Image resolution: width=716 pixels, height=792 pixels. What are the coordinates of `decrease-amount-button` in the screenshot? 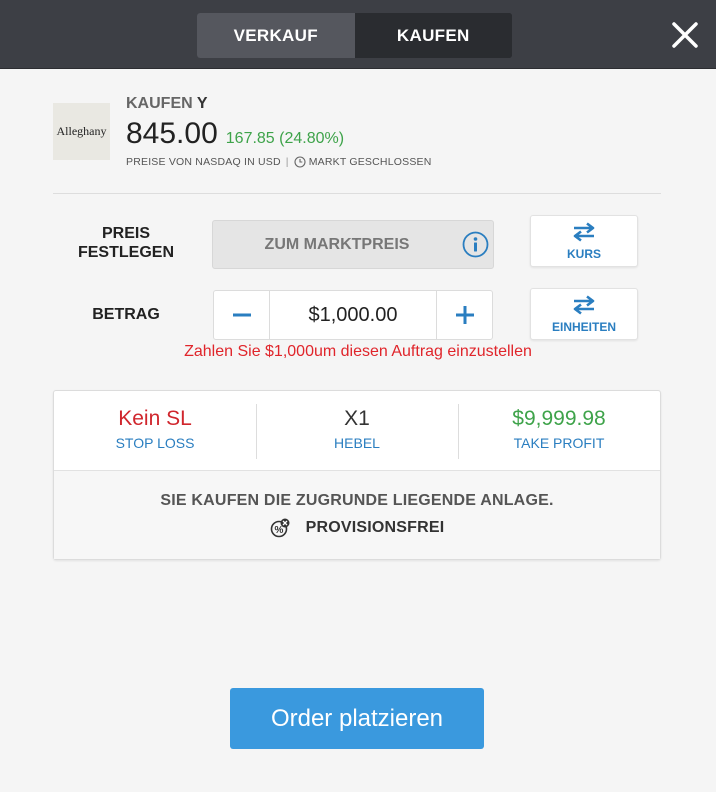 It's located at (242, 315).